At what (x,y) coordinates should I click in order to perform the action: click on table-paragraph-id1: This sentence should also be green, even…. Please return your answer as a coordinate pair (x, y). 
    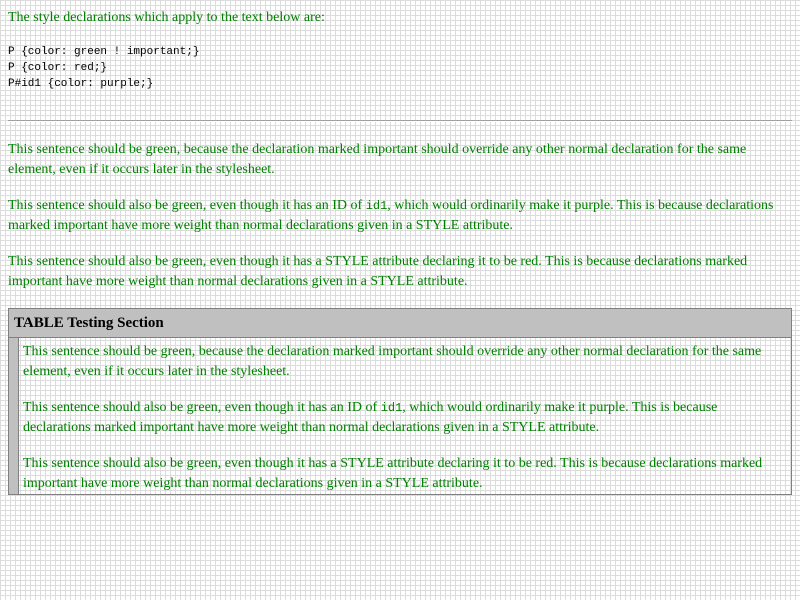
    Looking at the image, I should click on (403, 418).